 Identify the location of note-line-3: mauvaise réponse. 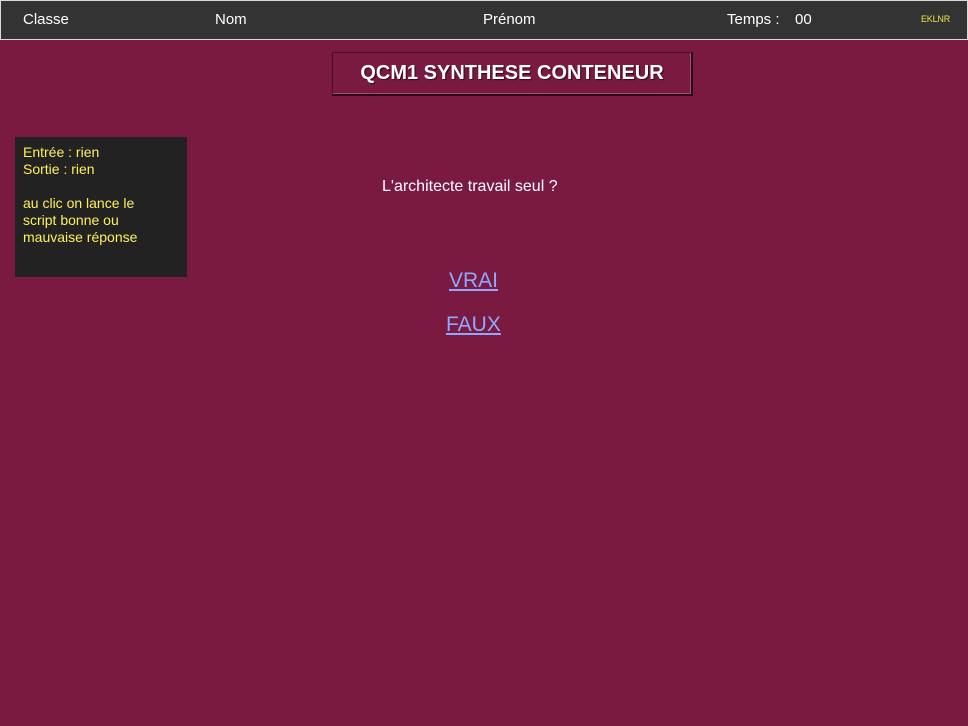
(80, 237).